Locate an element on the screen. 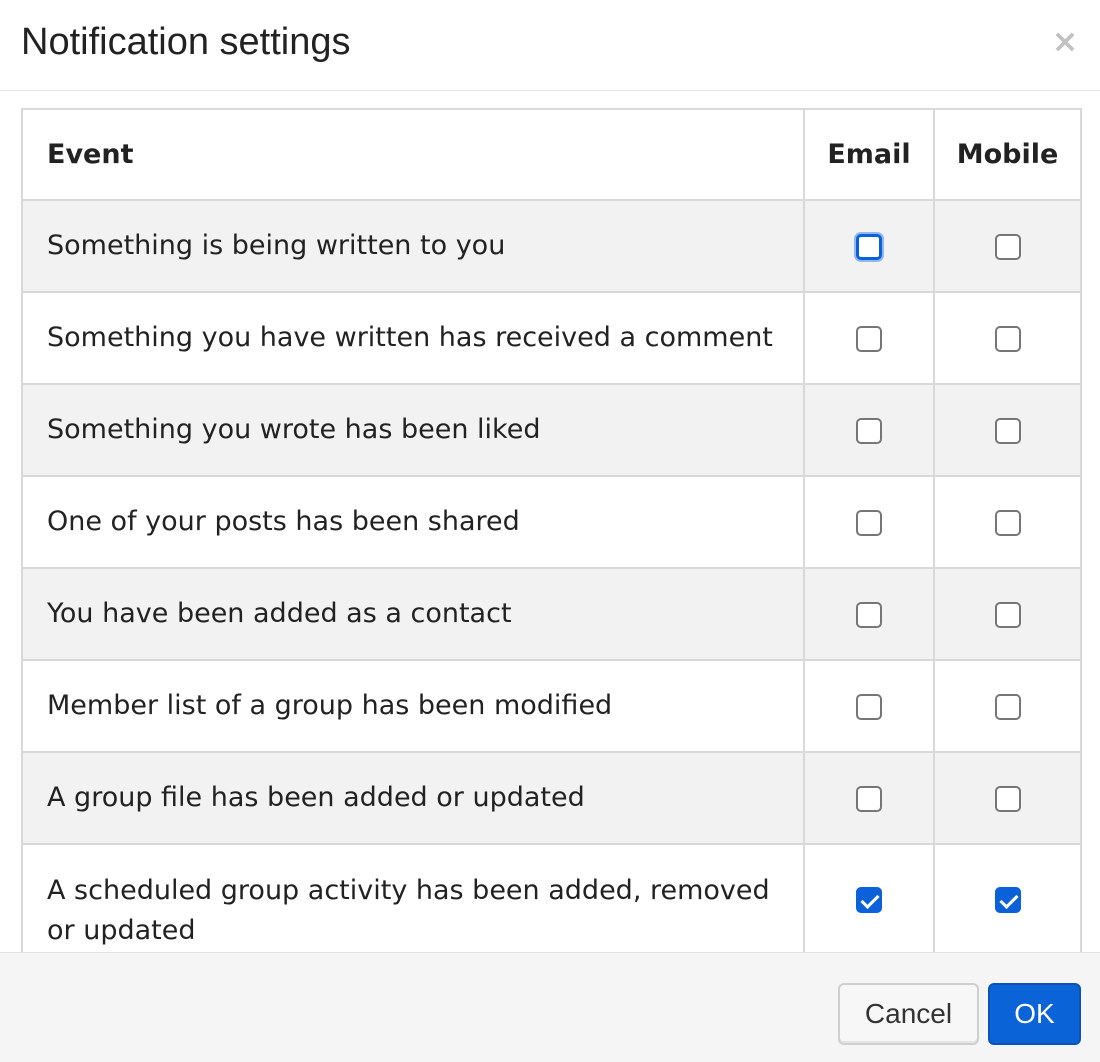 The width and height of the screenshot is (1100, 1062). dialog-title: Notification settings is located at coordinates (186, 42).